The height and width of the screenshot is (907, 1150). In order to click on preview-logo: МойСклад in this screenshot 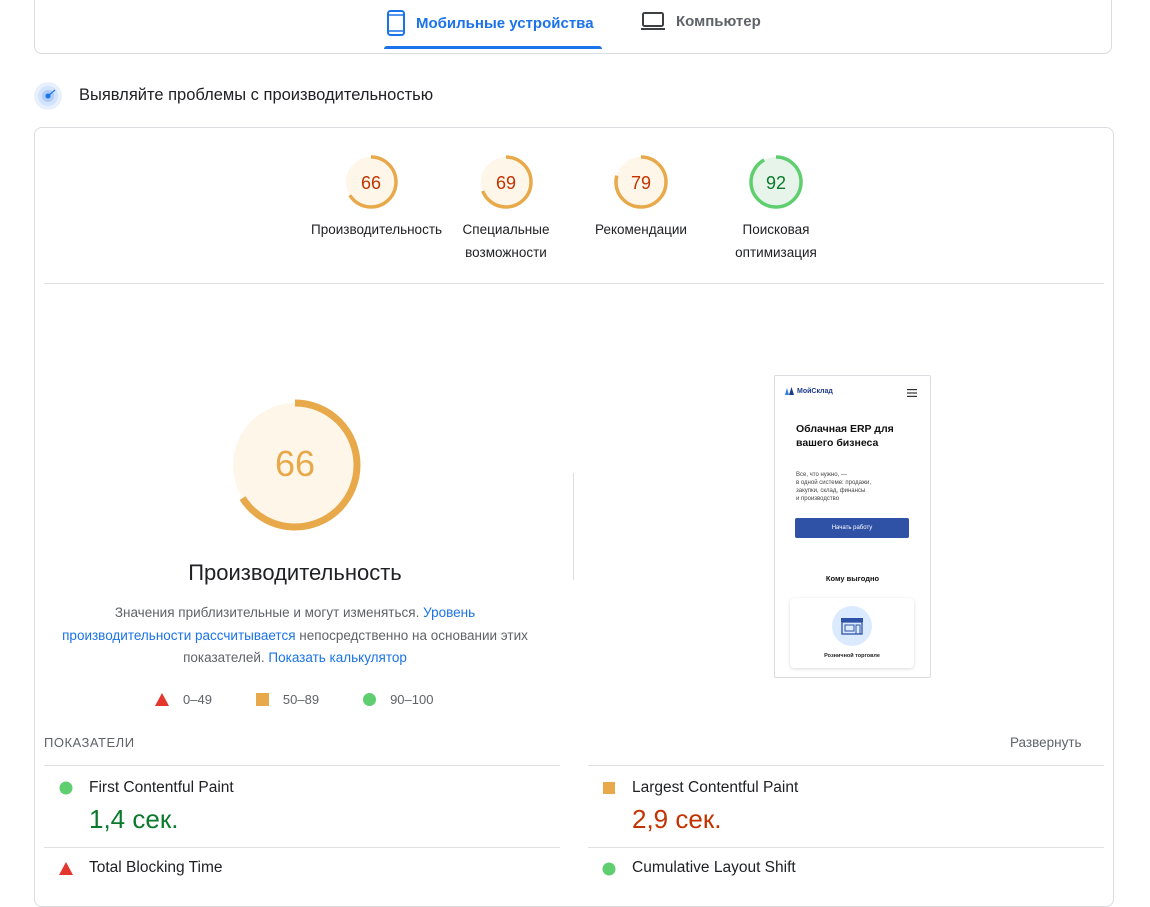, I will do `click(809, 391)`.